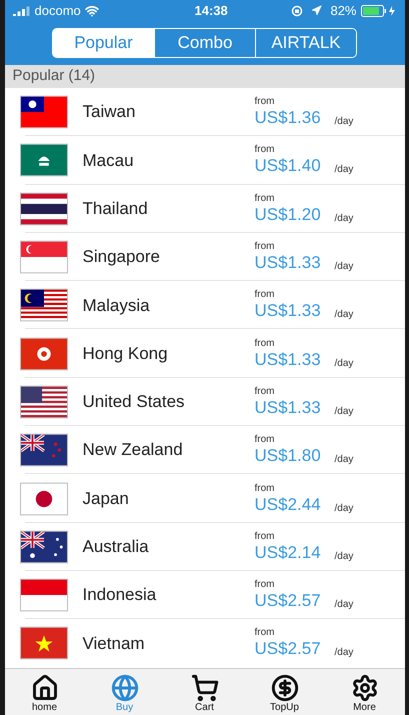 The height and width of the screenshot is (715, 409). What do you see at coordinates (57, 11) in the screenshot?
I see `carrier-name: docomo` at bounding box center [57, 11].